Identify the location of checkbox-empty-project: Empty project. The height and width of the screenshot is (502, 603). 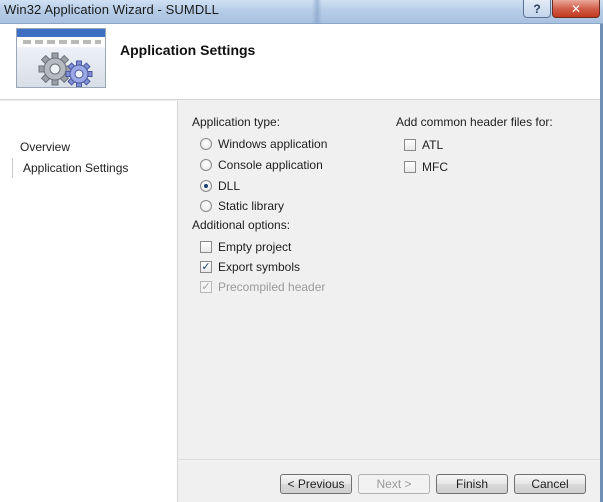
(245, 247).